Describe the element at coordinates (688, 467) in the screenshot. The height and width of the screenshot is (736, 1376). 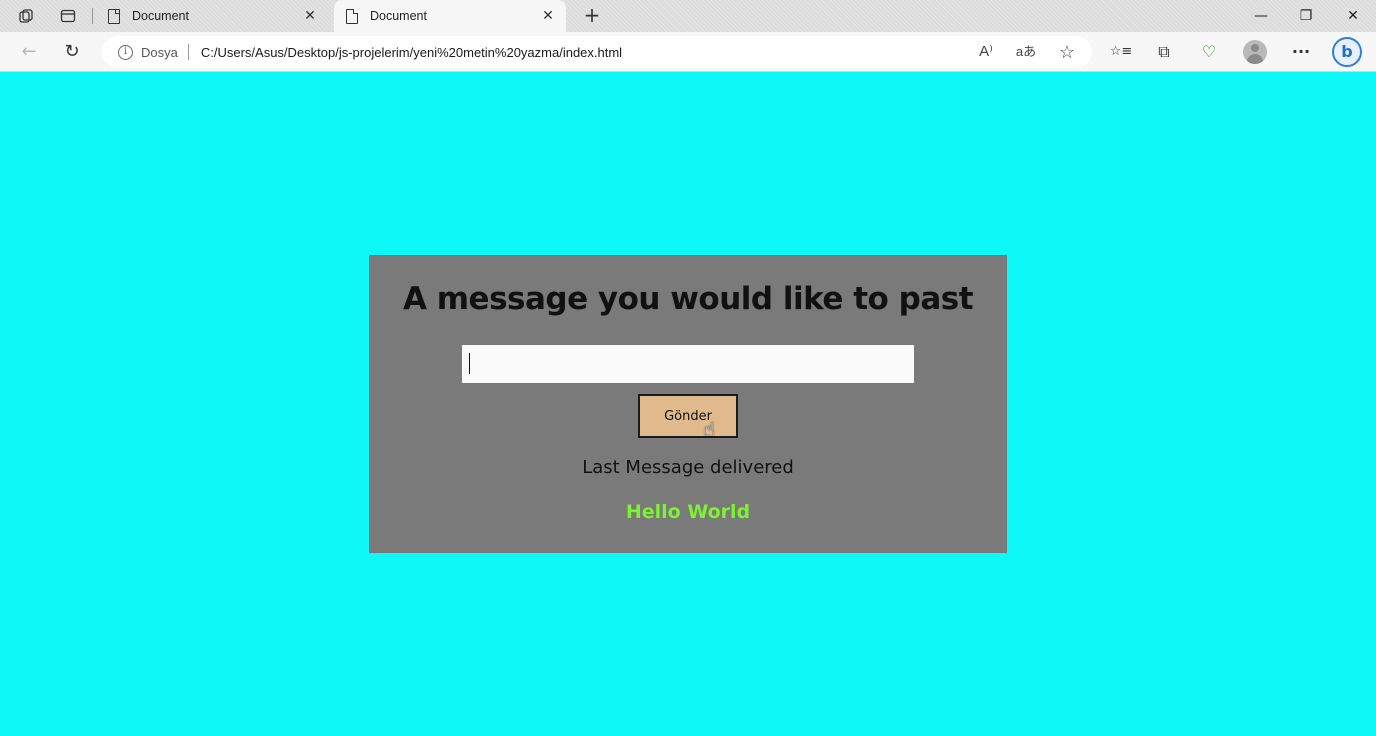
I see `last-message-label: Last Message delivered` at that location.